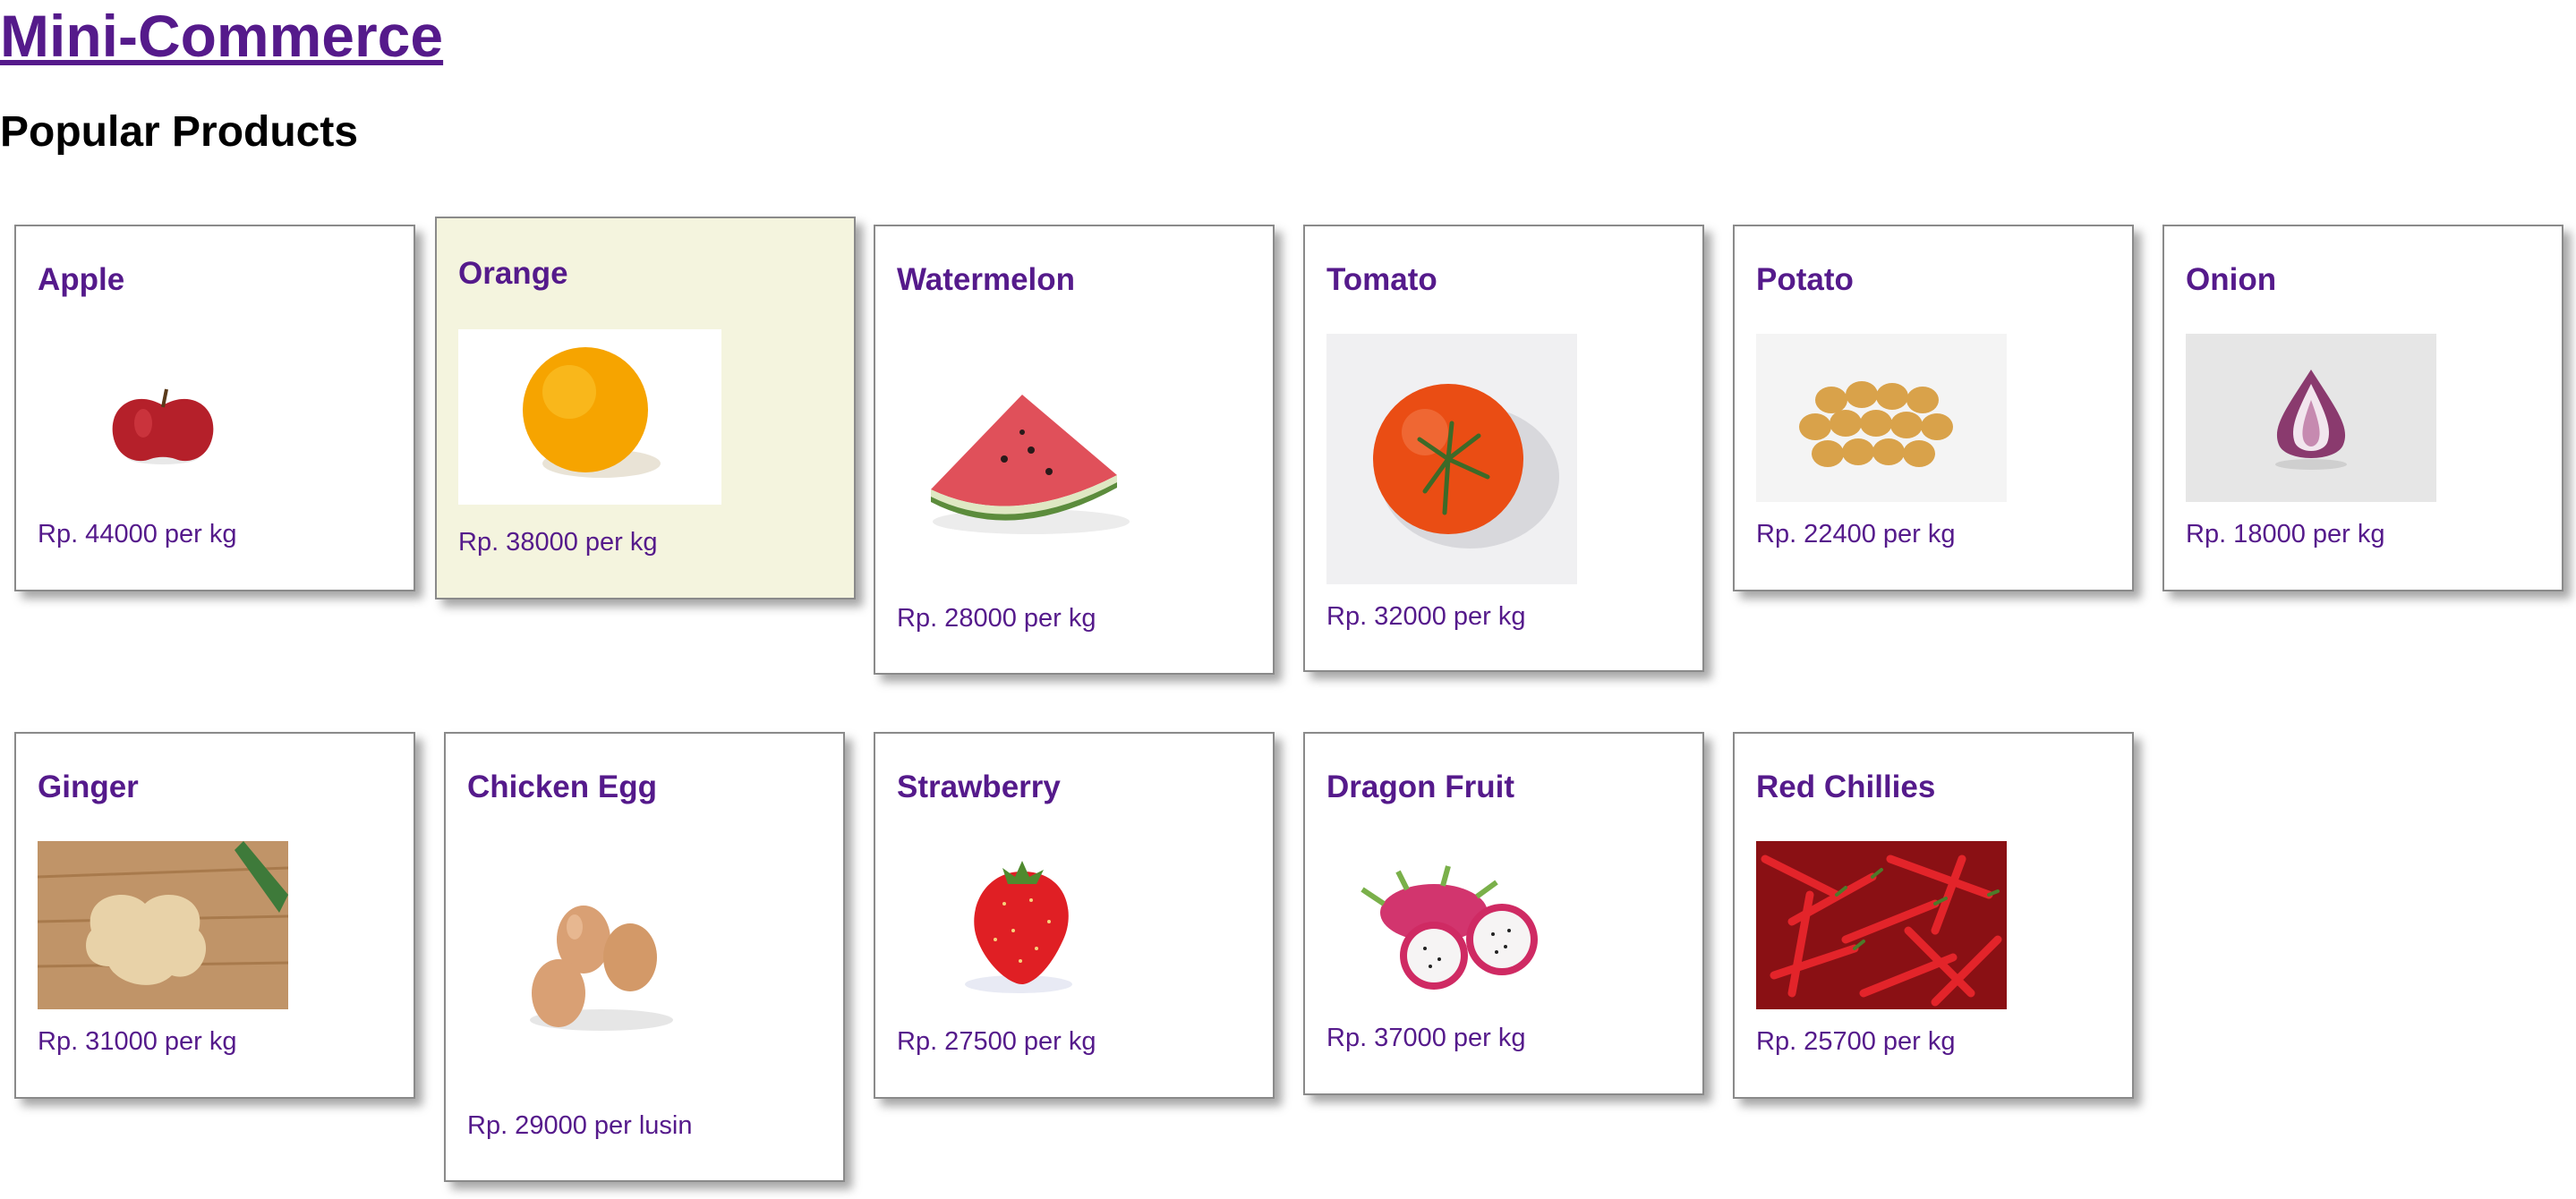 The image size is (2576, 1199). Describe the element at coordinates (1846, 787) in the screenshot. I see `product-name: Red Chillies` at that location.